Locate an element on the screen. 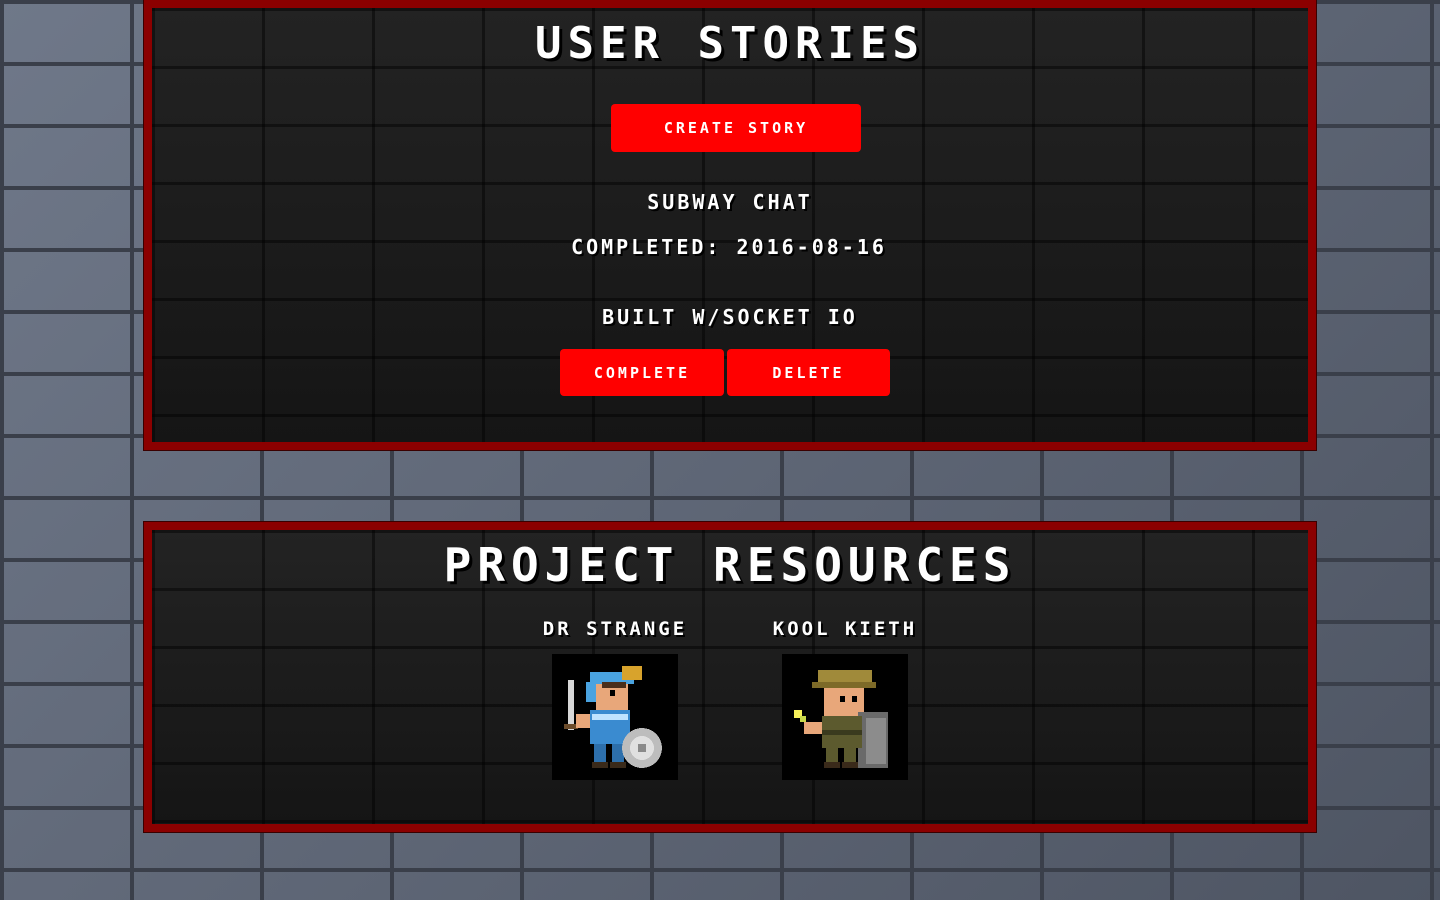 The image size is (1440, 900). user-stories-title: USER STORIES is located at coordinates (730, 43).